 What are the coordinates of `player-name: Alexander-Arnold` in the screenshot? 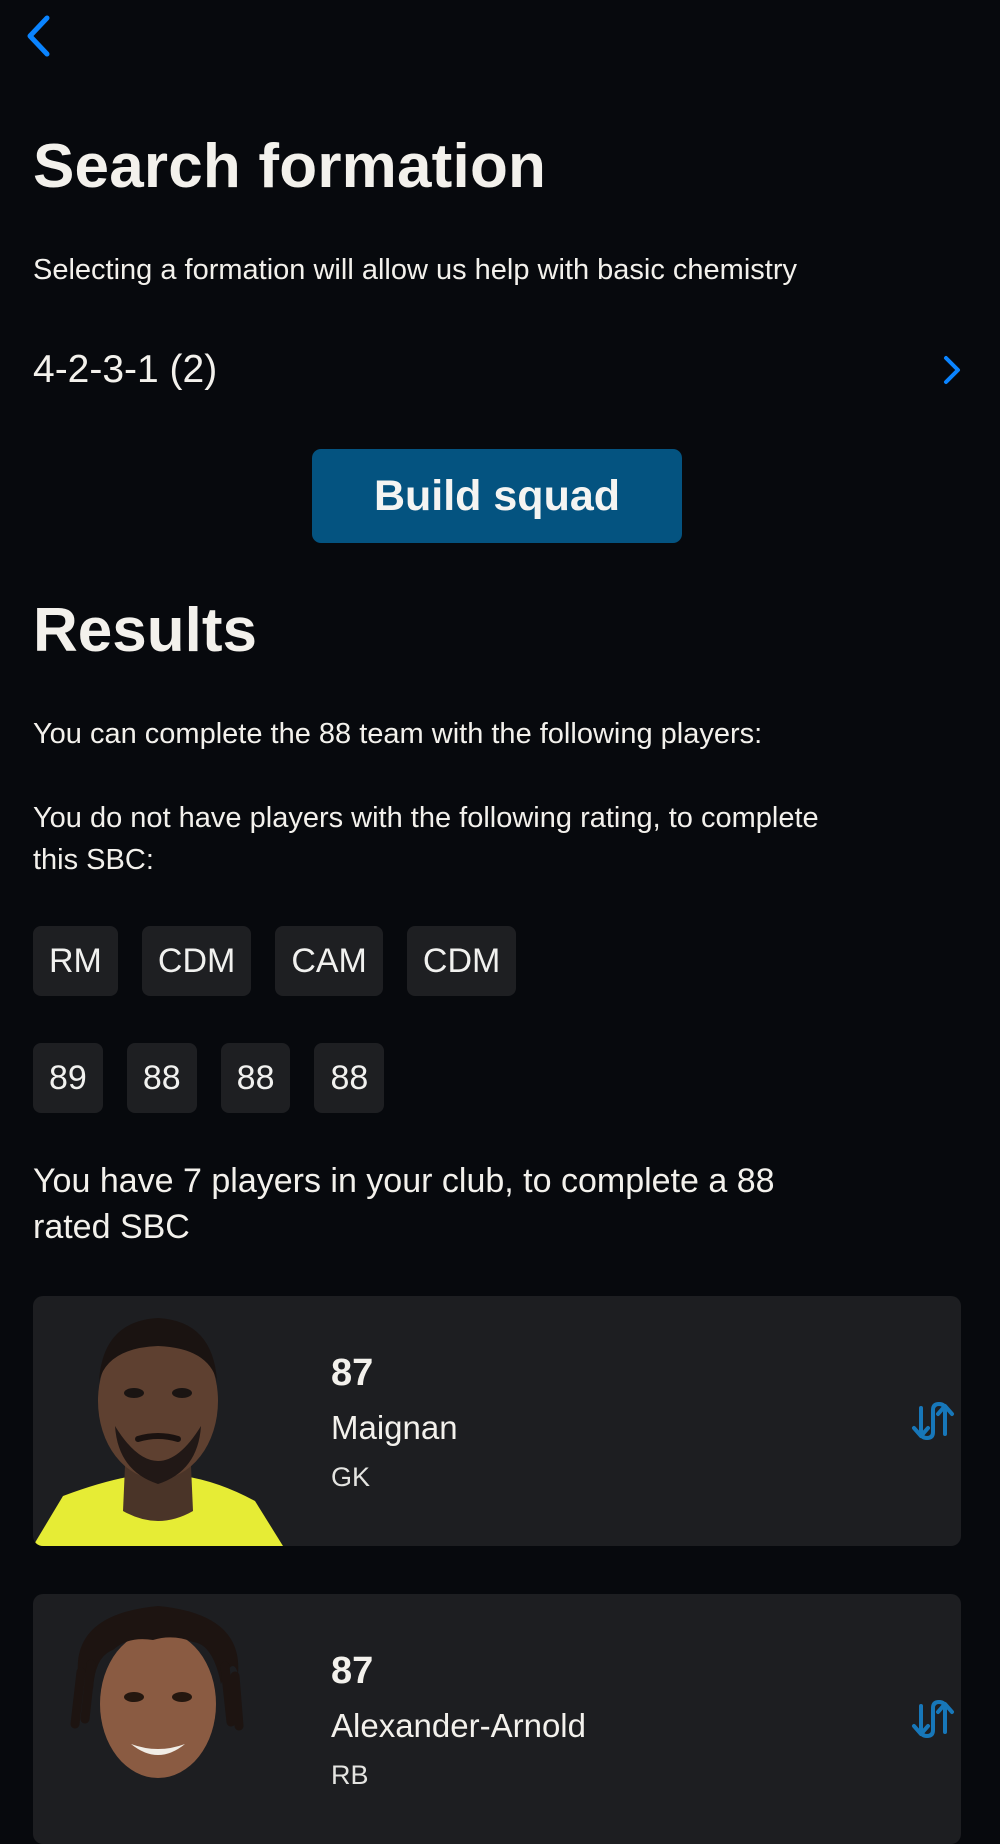 It's located at (458, 1725).